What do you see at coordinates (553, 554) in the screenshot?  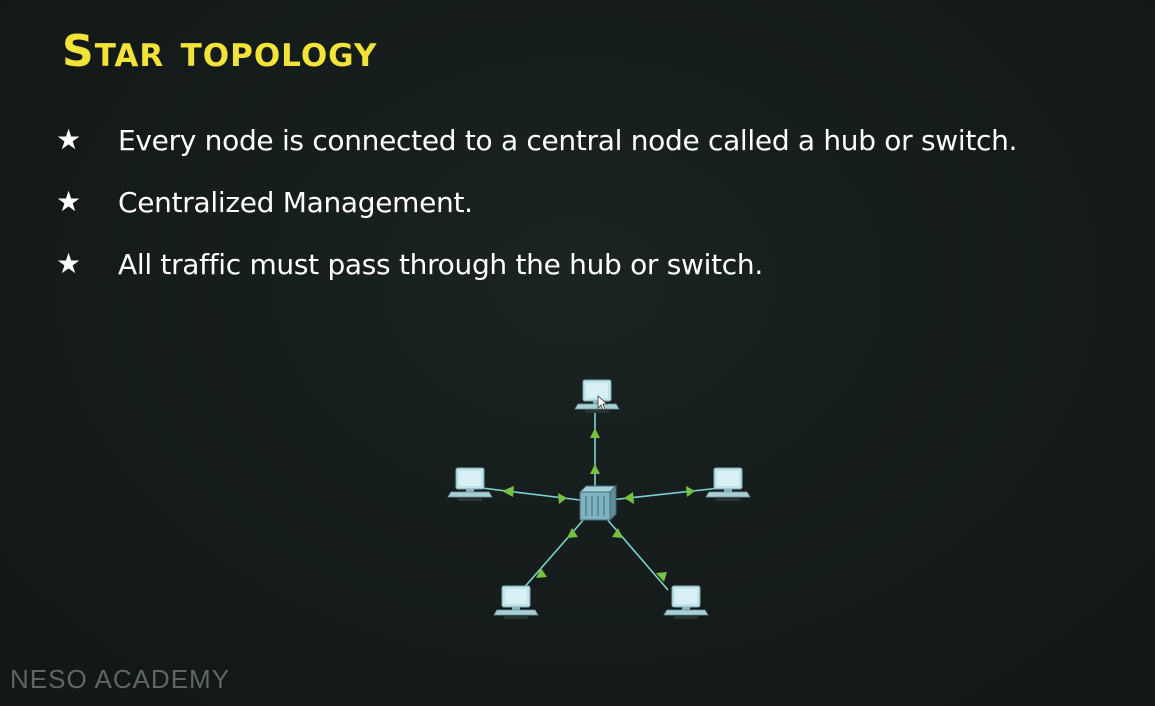 I see `link-bottom-left` at bounding box center [553, 554].